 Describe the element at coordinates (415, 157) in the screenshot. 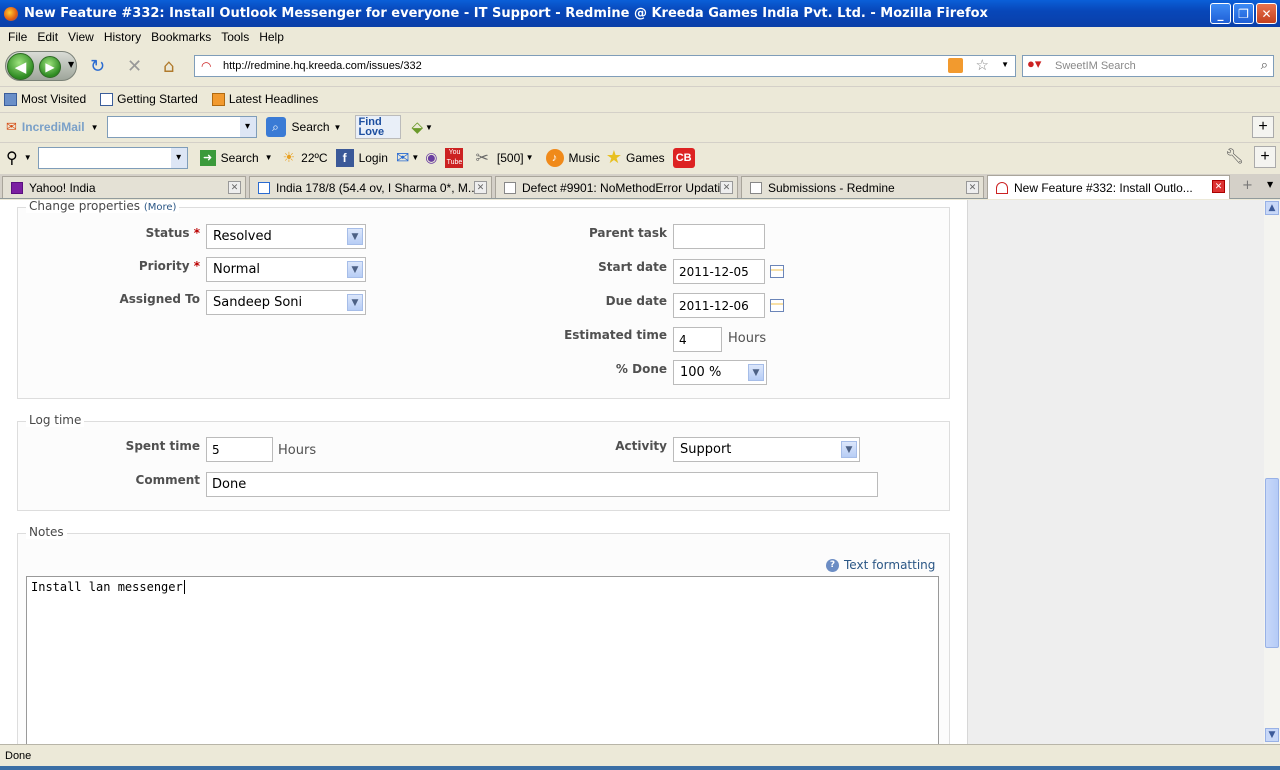

I see `mail-dropdown-icon: ▼` at that location.